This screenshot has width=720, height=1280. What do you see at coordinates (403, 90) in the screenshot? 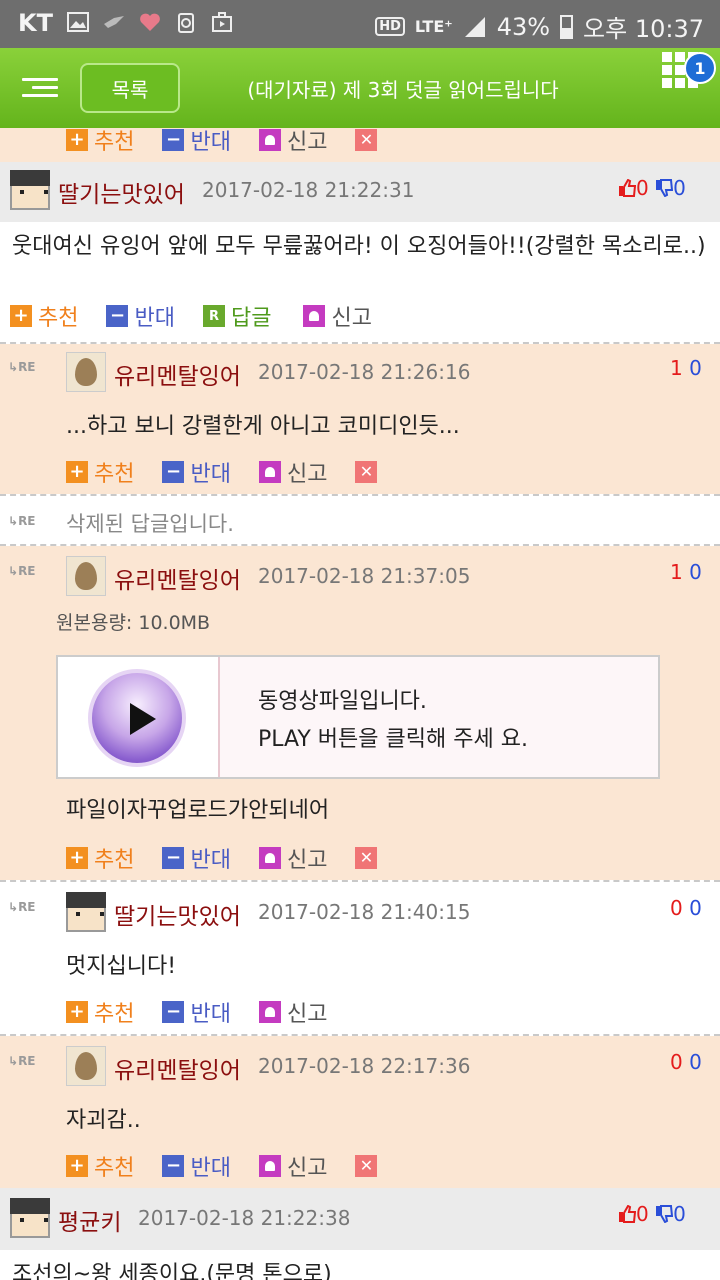
I see `page-title: (대기자료) 제 3회 덧글 읽어드립니다` at bounding box center [403, 90].